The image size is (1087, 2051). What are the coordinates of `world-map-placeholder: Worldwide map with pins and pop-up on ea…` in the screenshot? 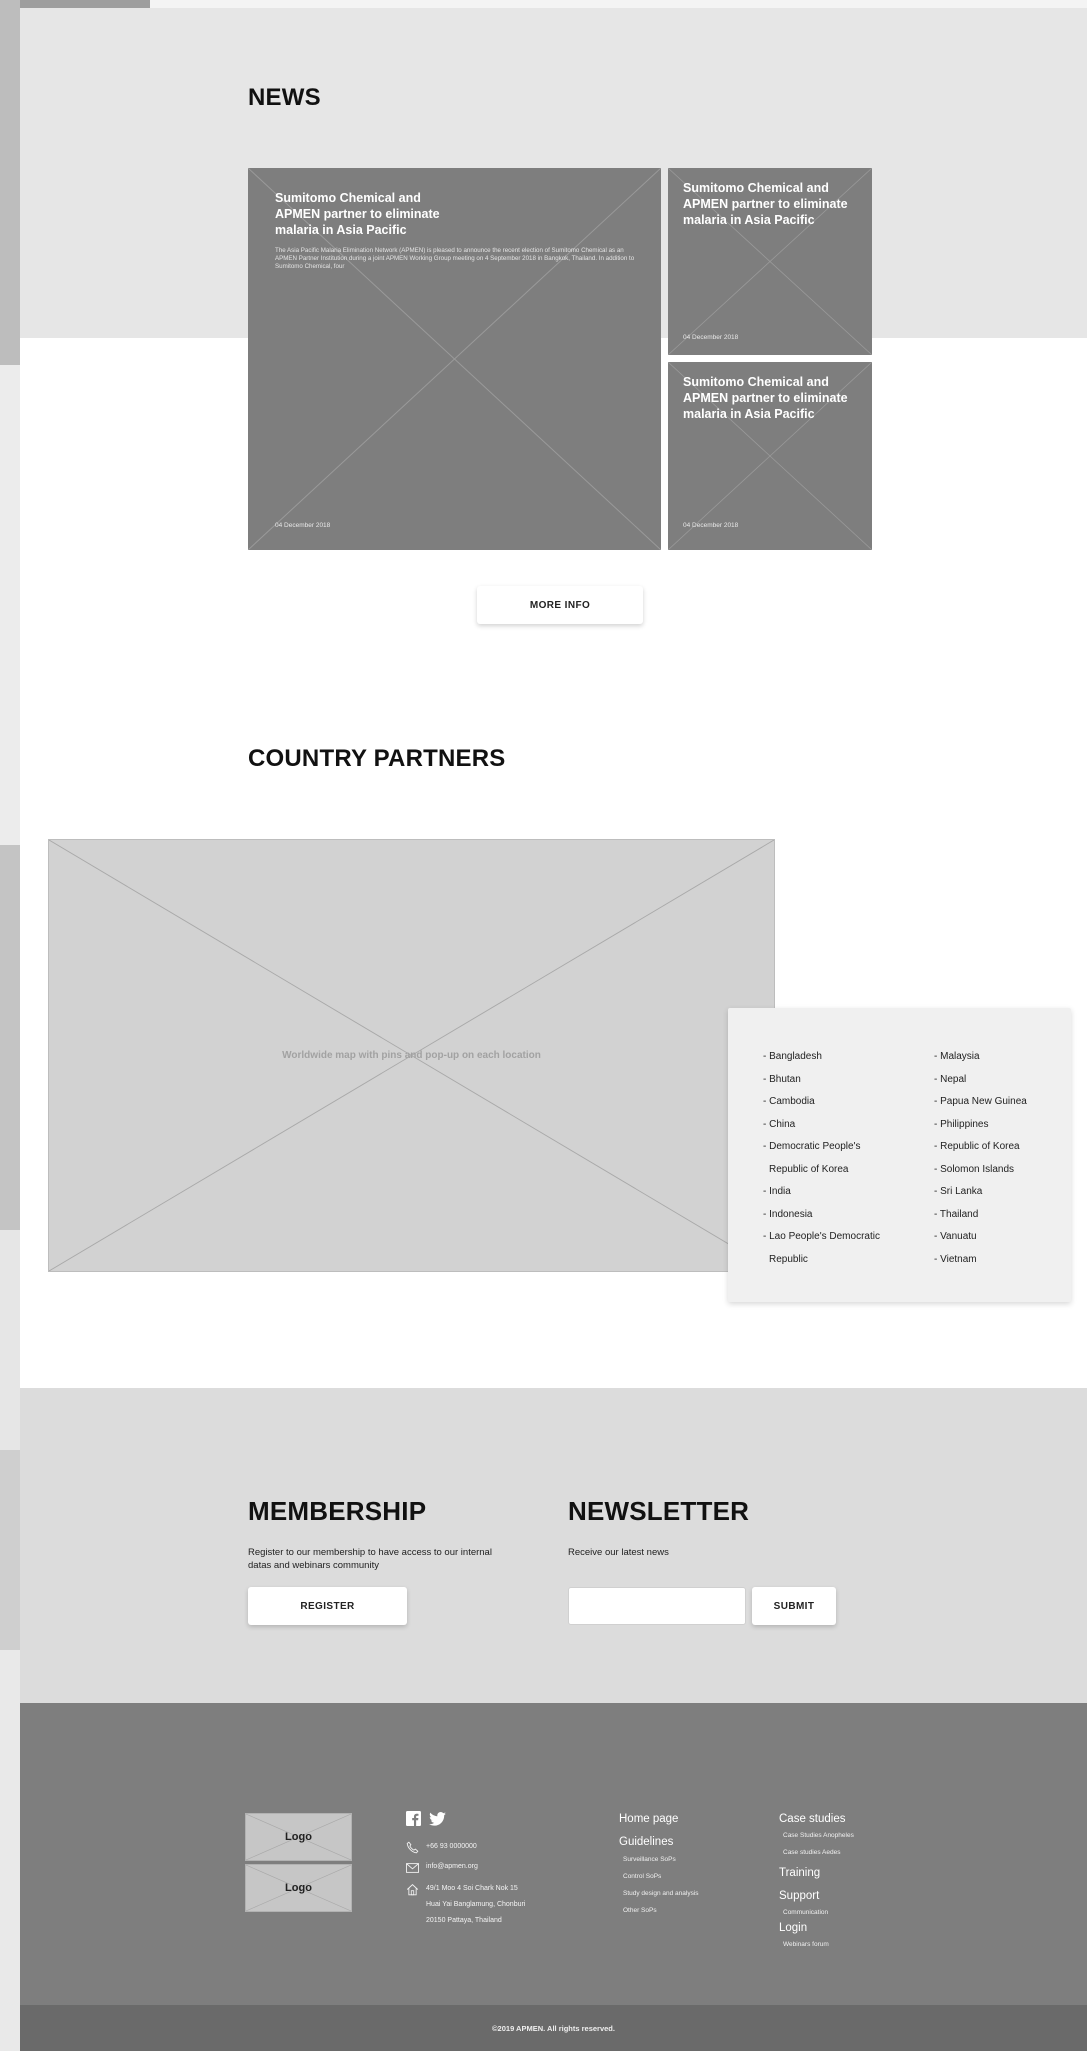 It's located at (411, 1055).